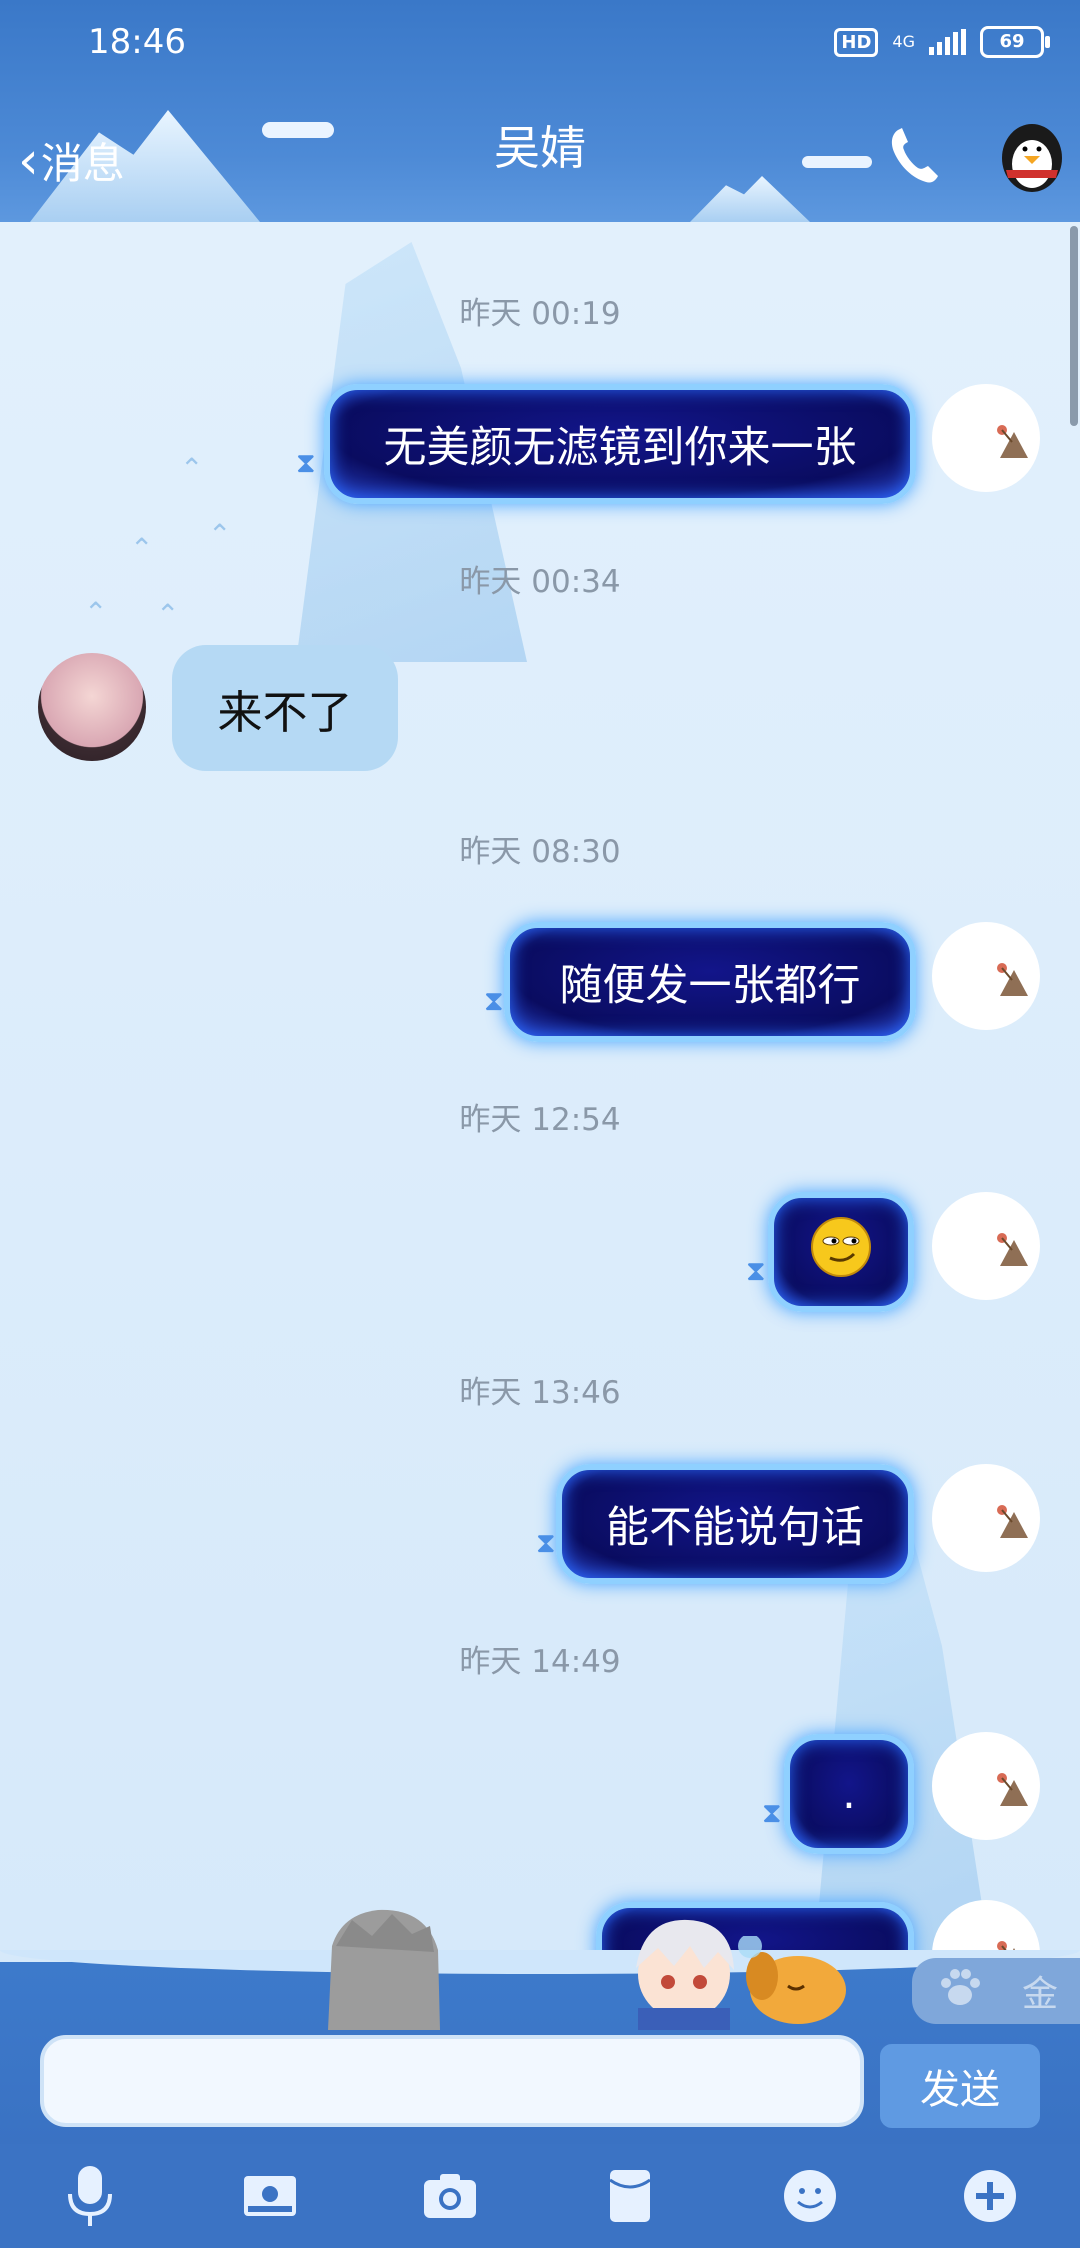 This screenshot has width=1080, height=2248. Describe the element at coordinates (710, 986) in the screenshot. I see `message-text: 随便发一张都行` at that location.